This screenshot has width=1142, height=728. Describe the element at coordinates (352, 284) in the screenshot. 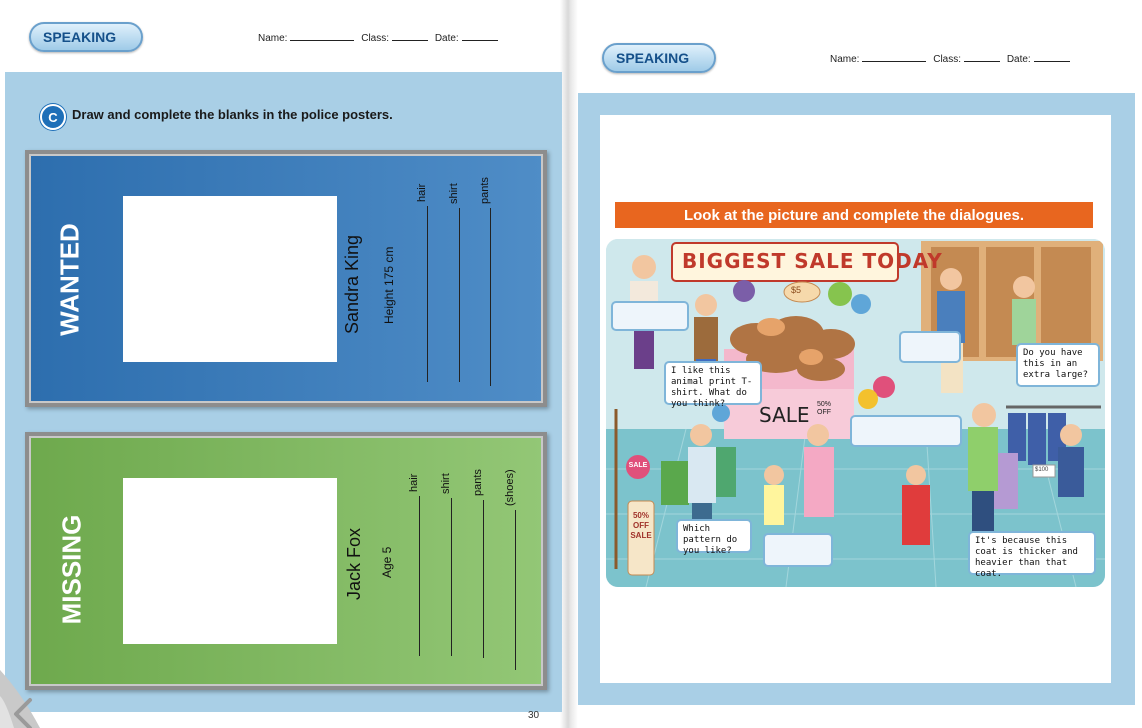

I see `wanted-person-name: Sandra King` at that location.